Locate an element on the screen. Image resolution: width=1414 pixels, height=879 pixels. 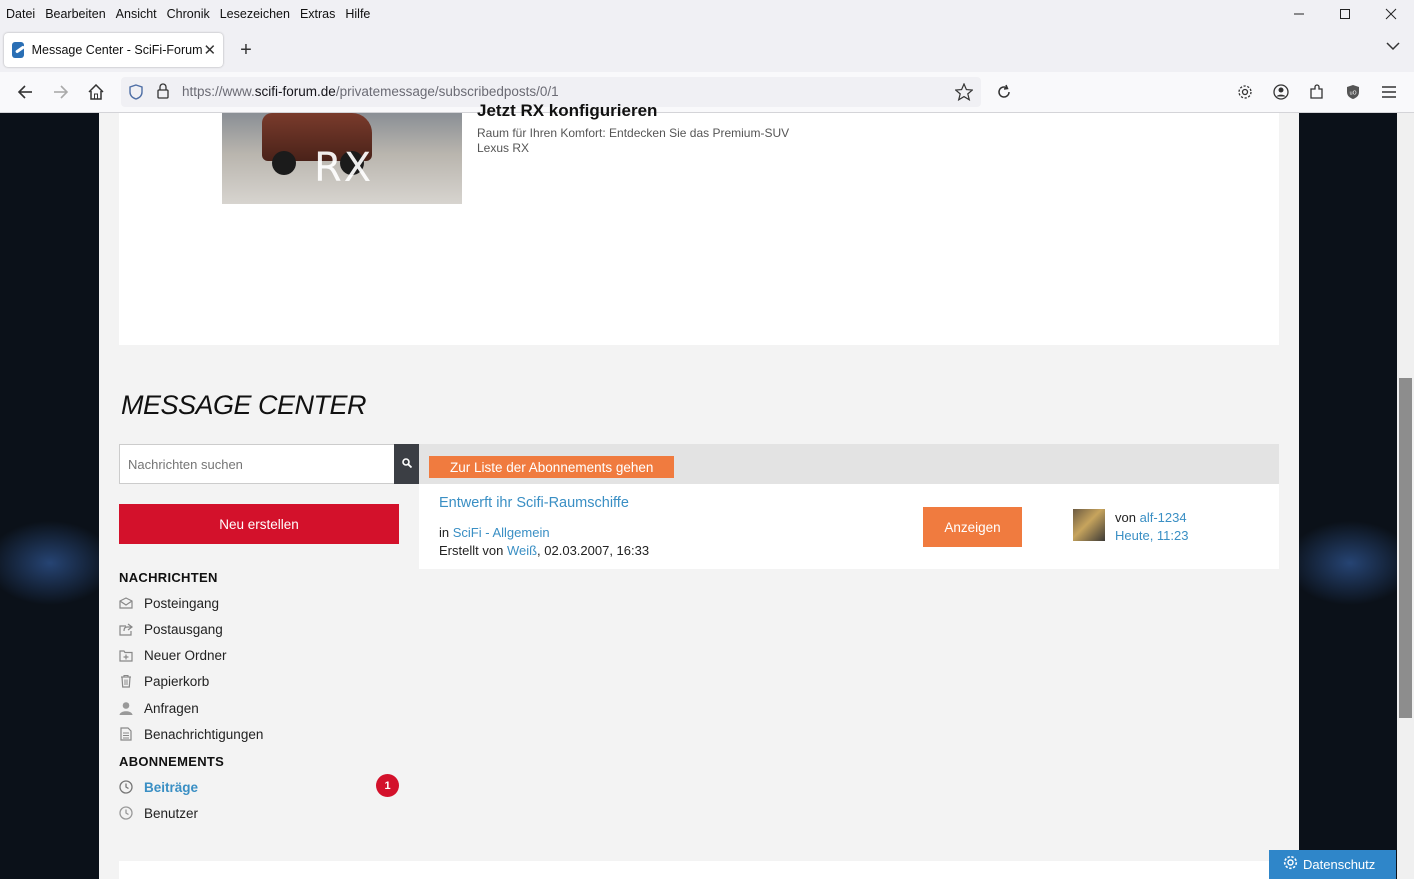
avatar is located at coordinates (1089, 525).